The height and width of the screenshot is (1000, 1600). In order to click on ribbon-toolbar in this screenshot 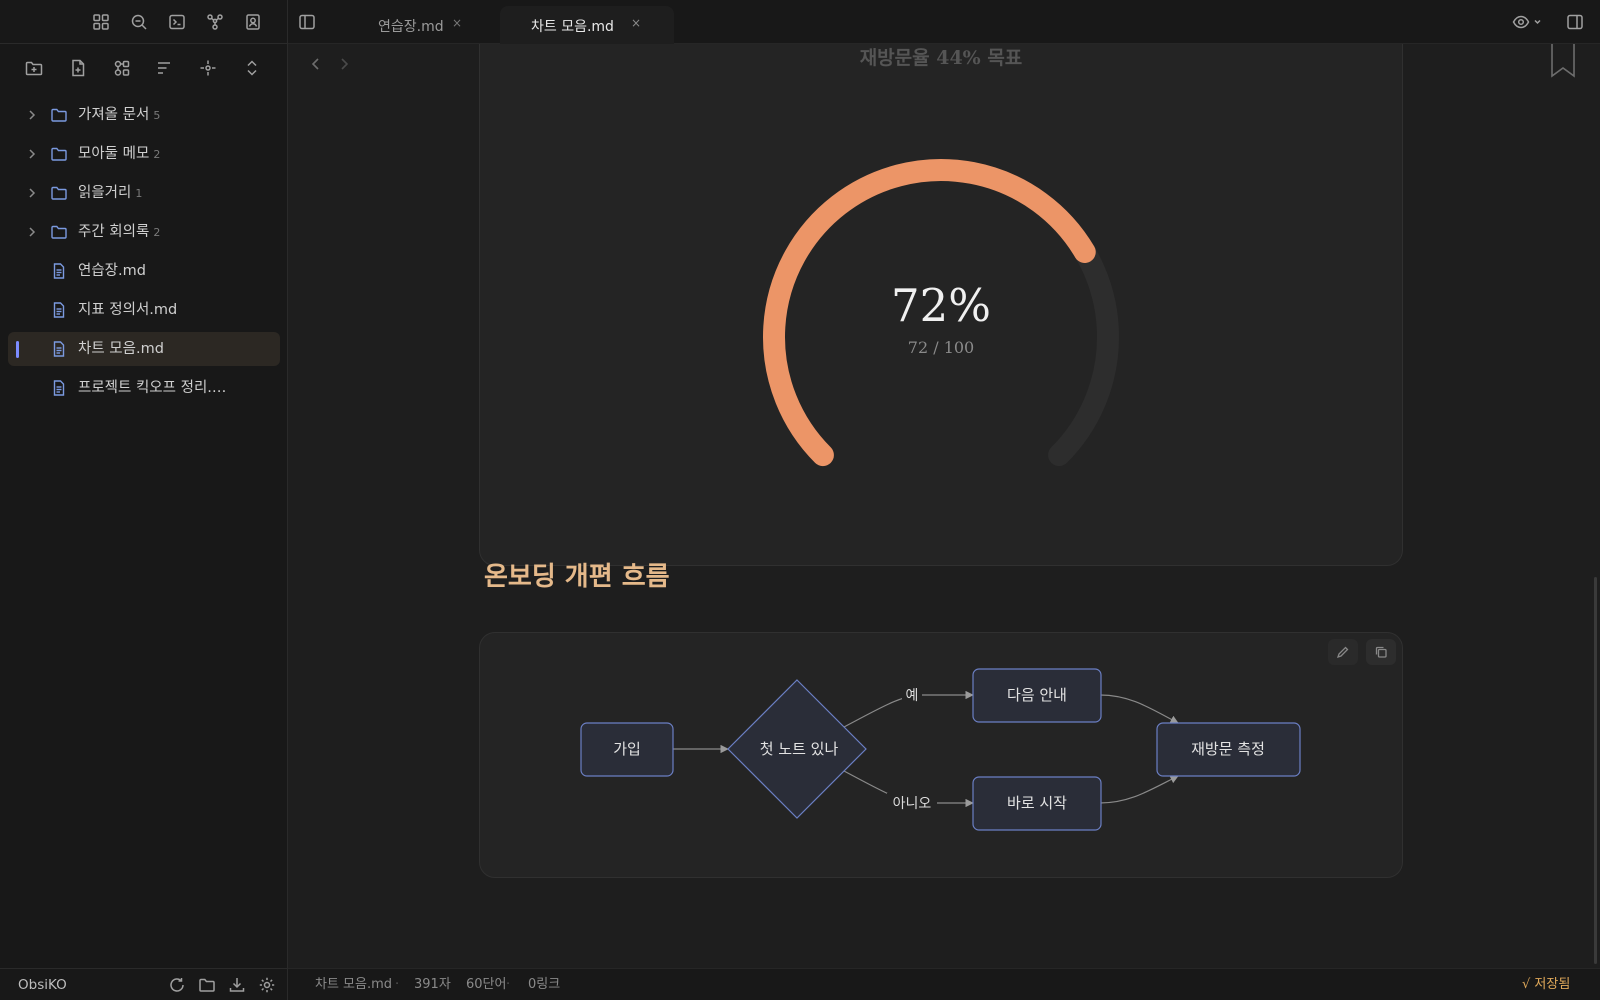, I will do `click(144, 22)`.